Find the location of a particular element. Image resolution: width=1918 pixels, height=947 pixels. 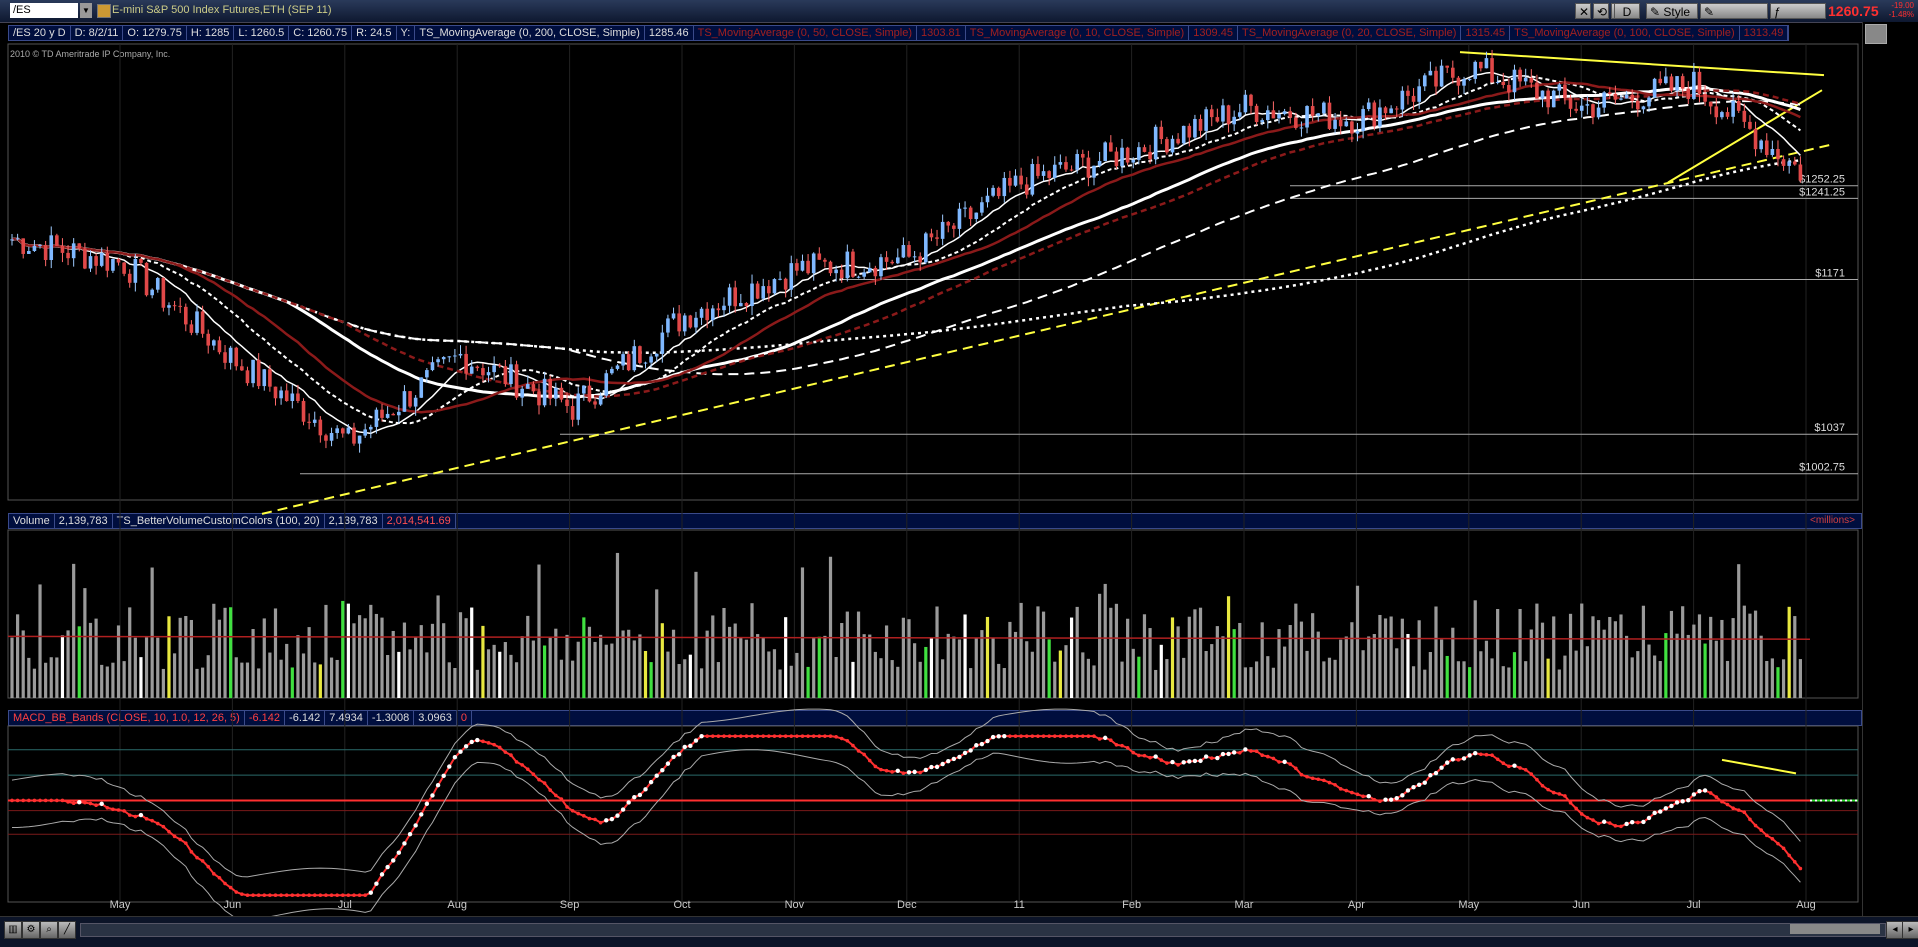

zoom-out-icon: ▥ is located at coordinates (13, 930).